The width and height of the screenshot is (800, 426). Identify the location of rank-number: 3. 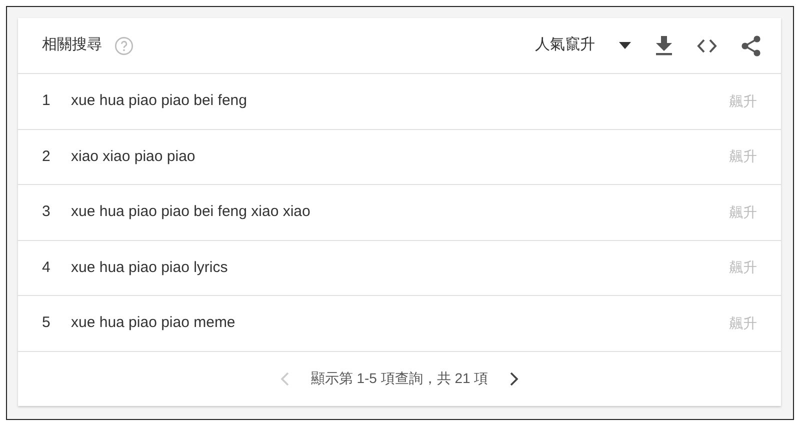
(47, 212).